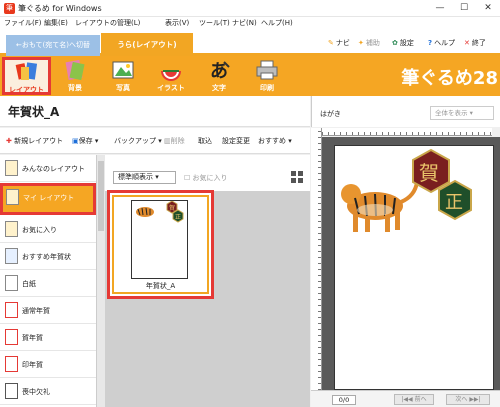 This screenshot has height=407, width=500. I want to click on exit-tool: ✕ 終了, so click(475, 43).